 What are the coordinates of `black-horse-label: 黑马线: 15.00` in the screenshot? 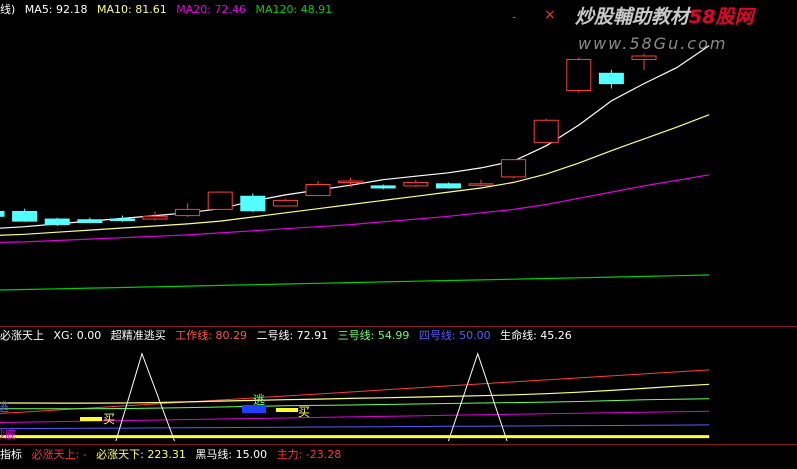 It's located at (231, 454).